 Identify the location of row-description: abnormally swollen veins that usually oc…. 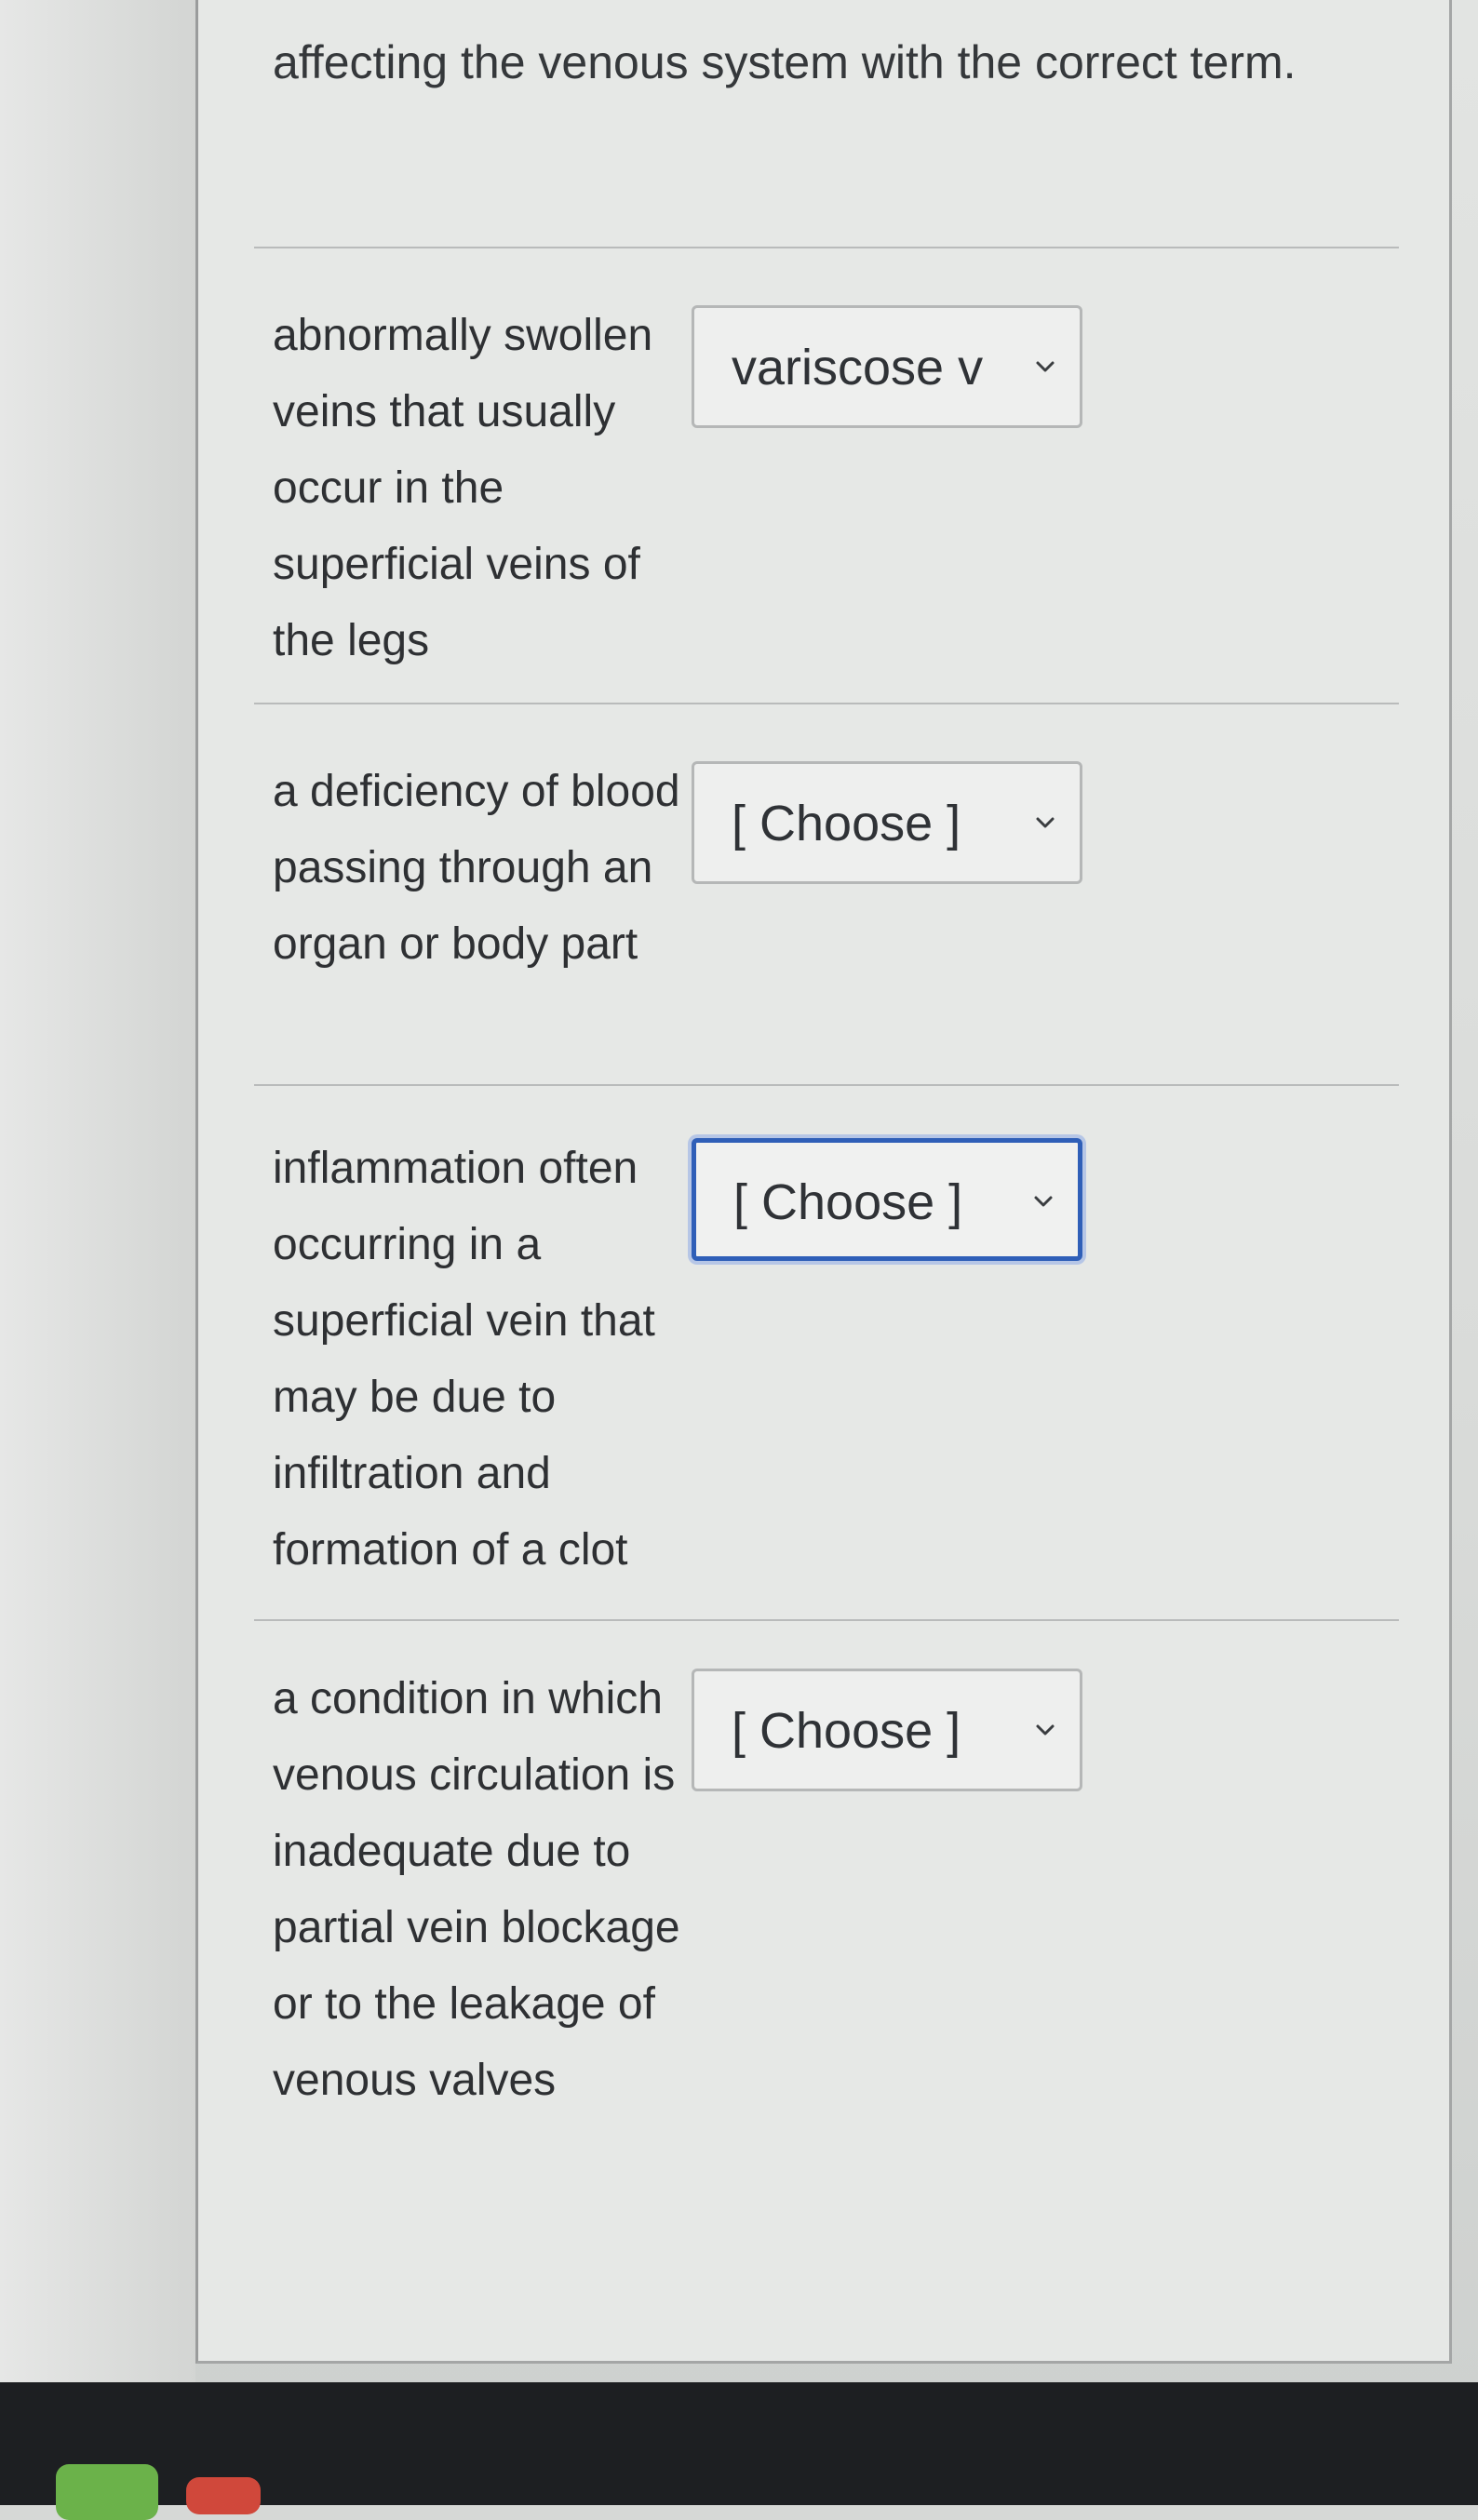
(463, 488).